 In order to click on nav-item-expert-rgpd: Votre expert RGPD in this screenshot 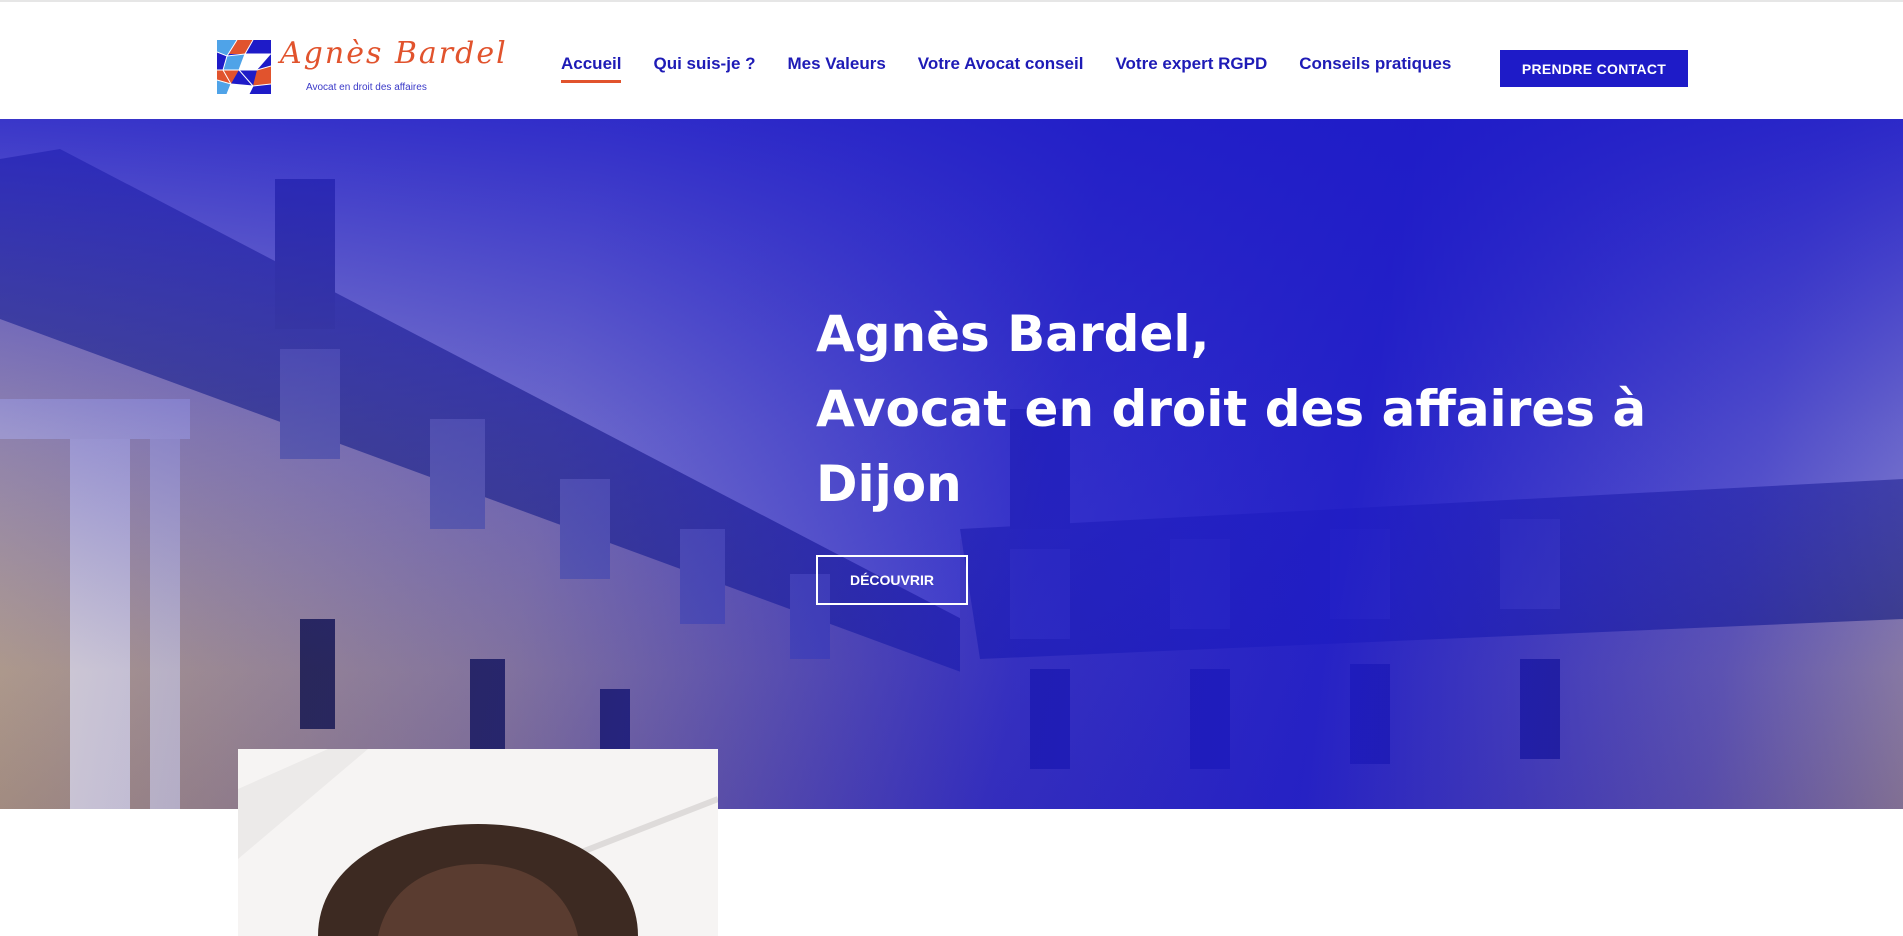, I will do `click(1191, 64)`.